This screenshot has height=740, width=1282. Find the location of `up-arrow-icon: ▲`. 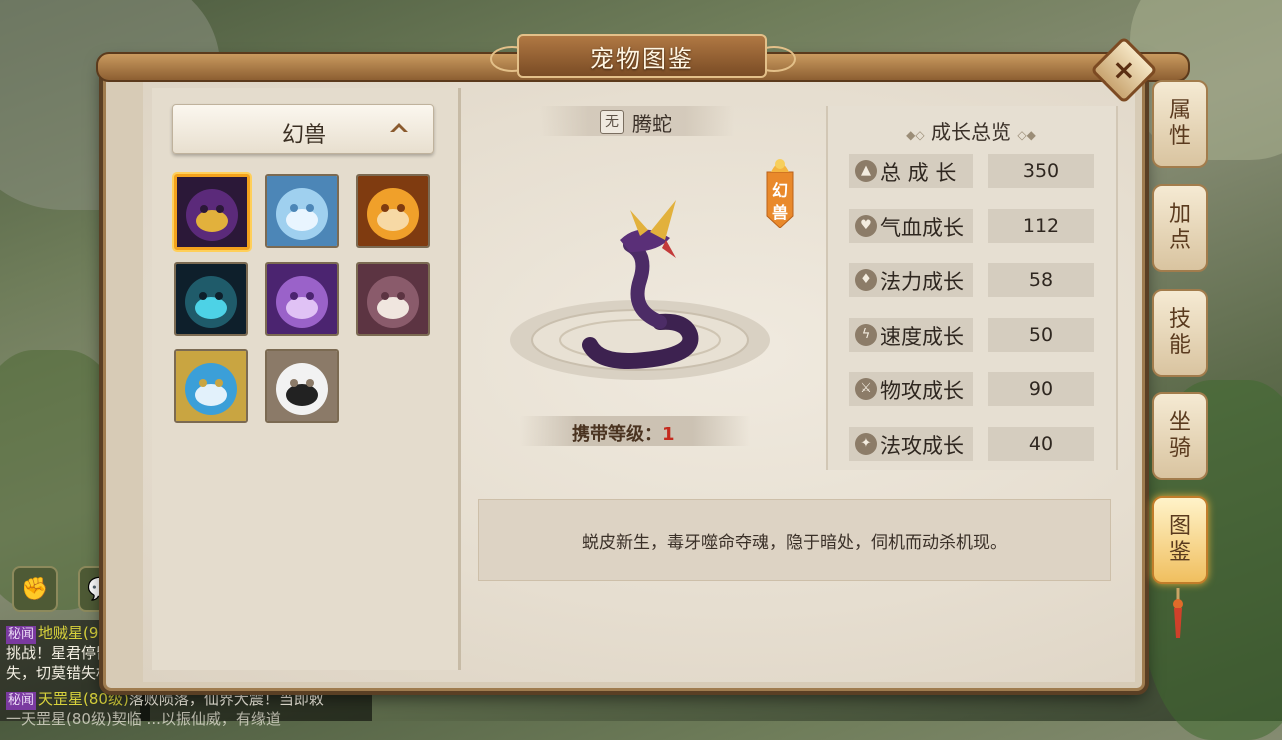

up-arrow-icon: ▲ is located at coordinates (866, 171).